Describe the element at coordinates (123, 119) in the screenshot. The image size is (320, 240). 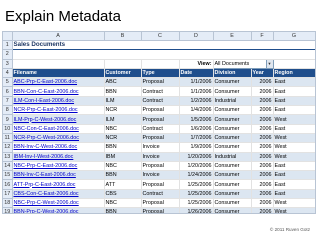
I see `cell-customer: ILM` at that location.